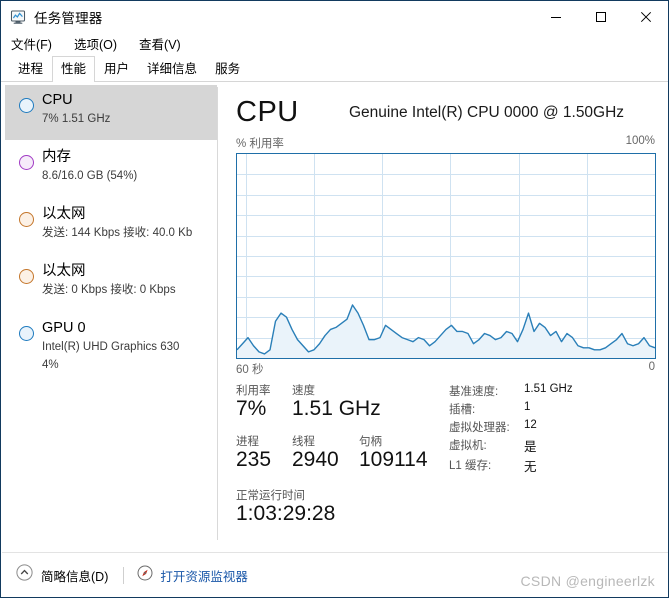 The width and height of the screenshot is (669, 598). Describe the element at coordinates (334, 43) in the screenshot. I see `menu-bar: 文件(F) 选项(O) 查看(V)` at that location.